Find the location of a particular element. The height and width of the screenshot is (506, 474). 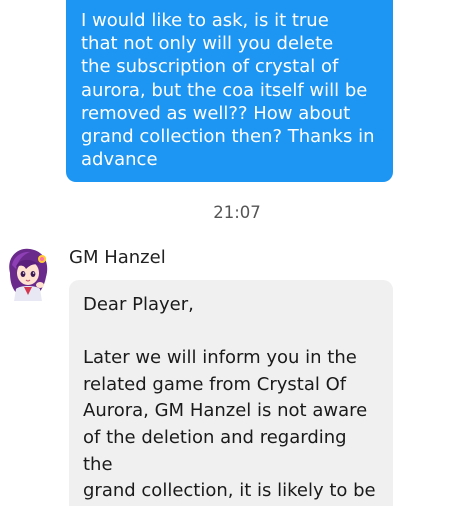

sender-avatar is located at coordinates (28, 272).